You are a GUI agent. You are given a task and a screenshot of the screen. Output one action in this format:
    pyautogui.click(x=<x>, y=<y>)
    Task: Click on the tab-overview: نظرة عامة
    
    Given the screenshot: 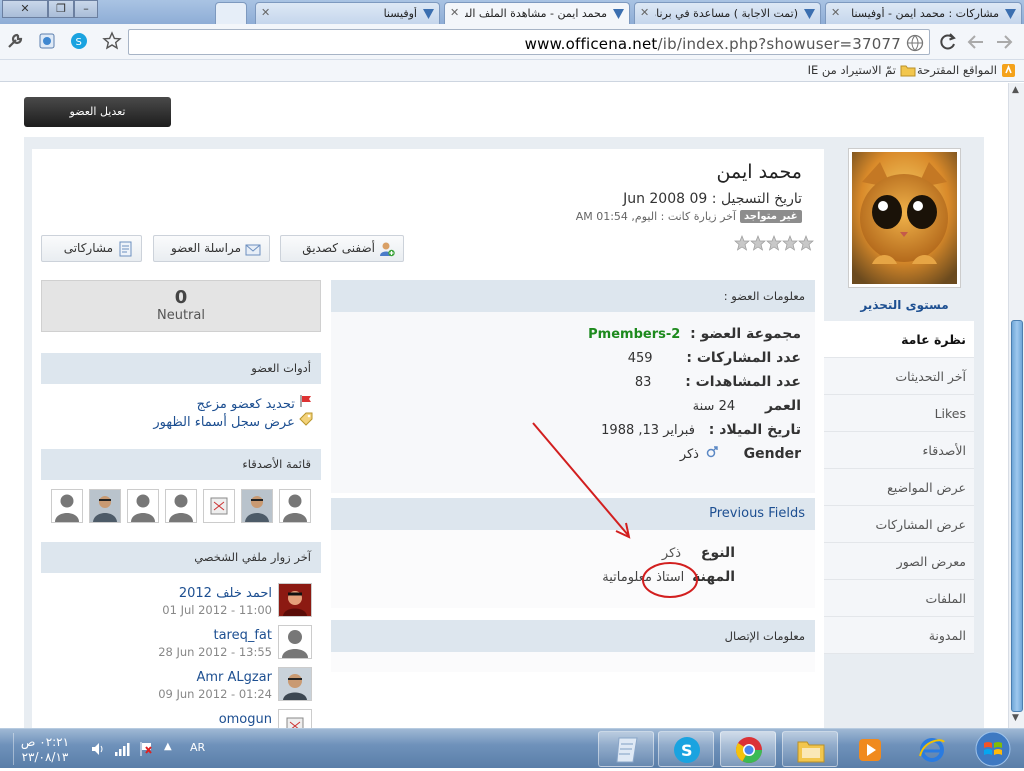 What is the action you would take?
    pyautogui.click(x=899, y=339)
    